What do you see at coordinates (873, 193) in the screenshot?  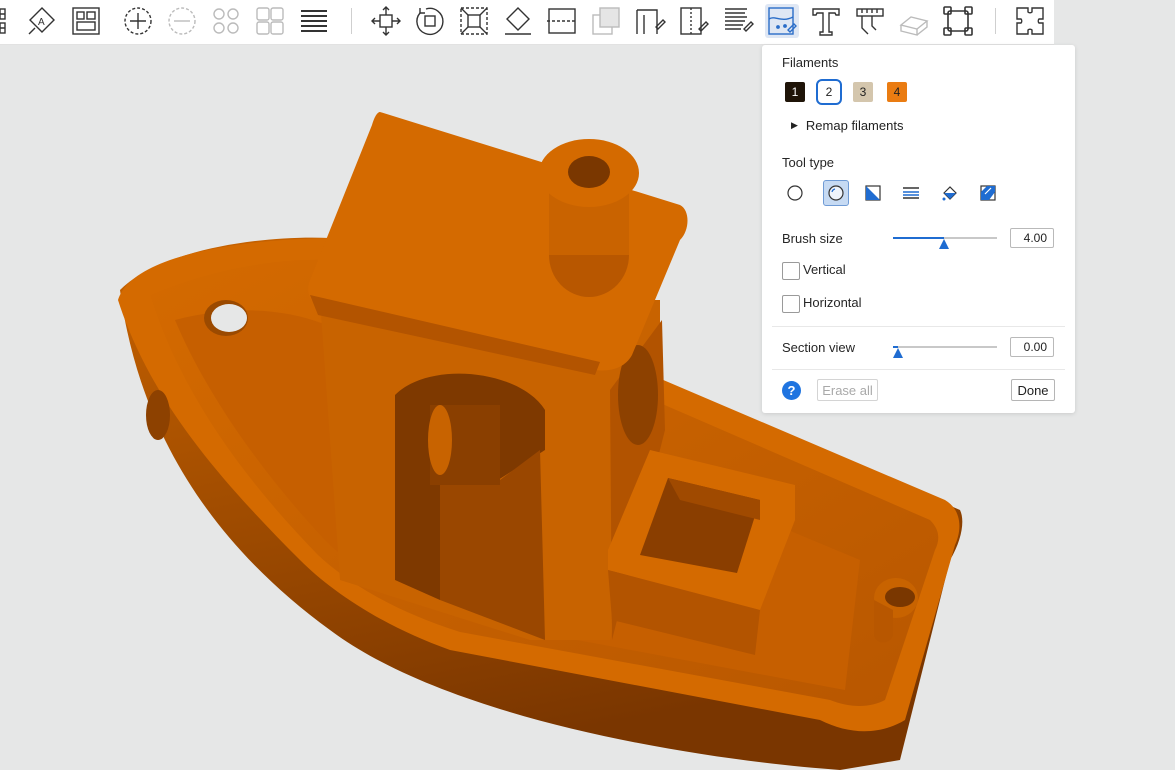 I see `triangle-icon` at bounding box center [873, 193].